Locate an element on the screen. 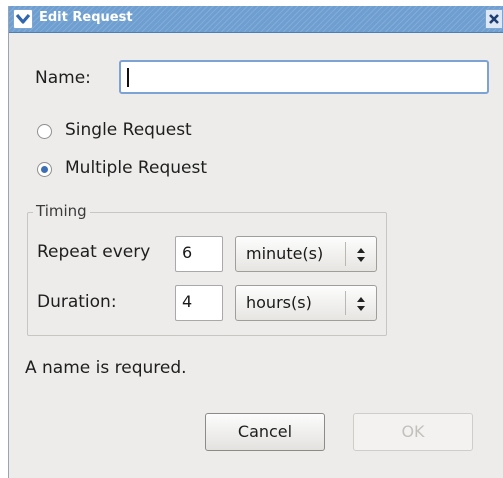 This screenshot has width=503, height=478. duration-value-input: 4 is located at coordinates (199, 303).